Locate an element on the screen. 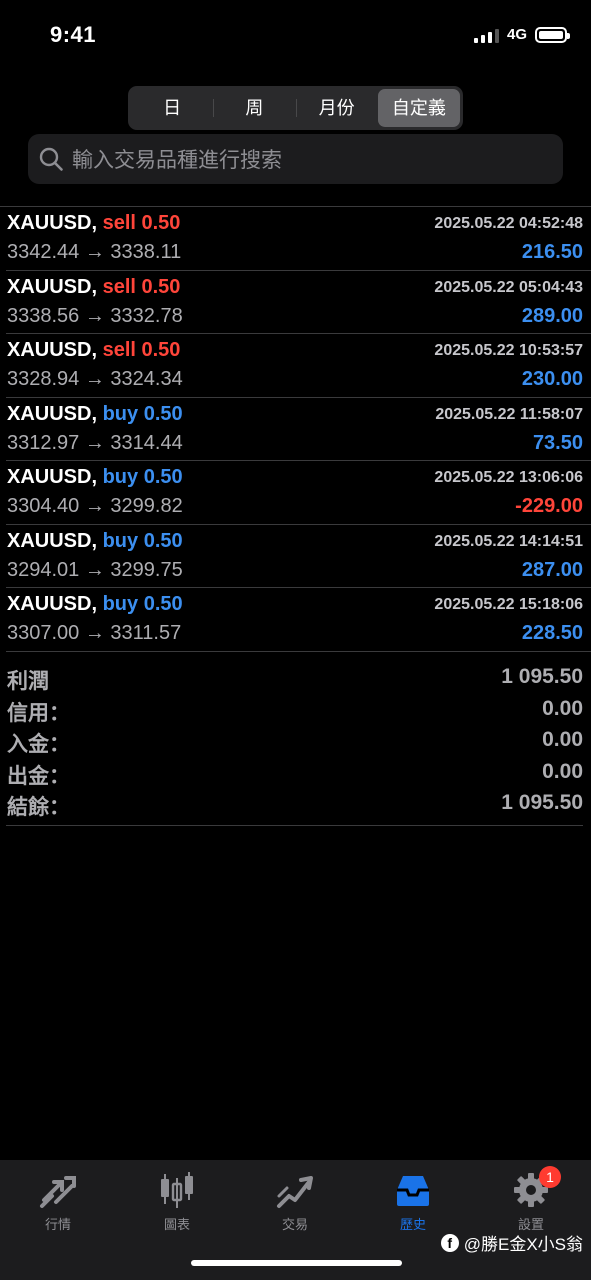 The image size is (591, 1280). summary-label: 入金： is located at coordinates (38, 744).